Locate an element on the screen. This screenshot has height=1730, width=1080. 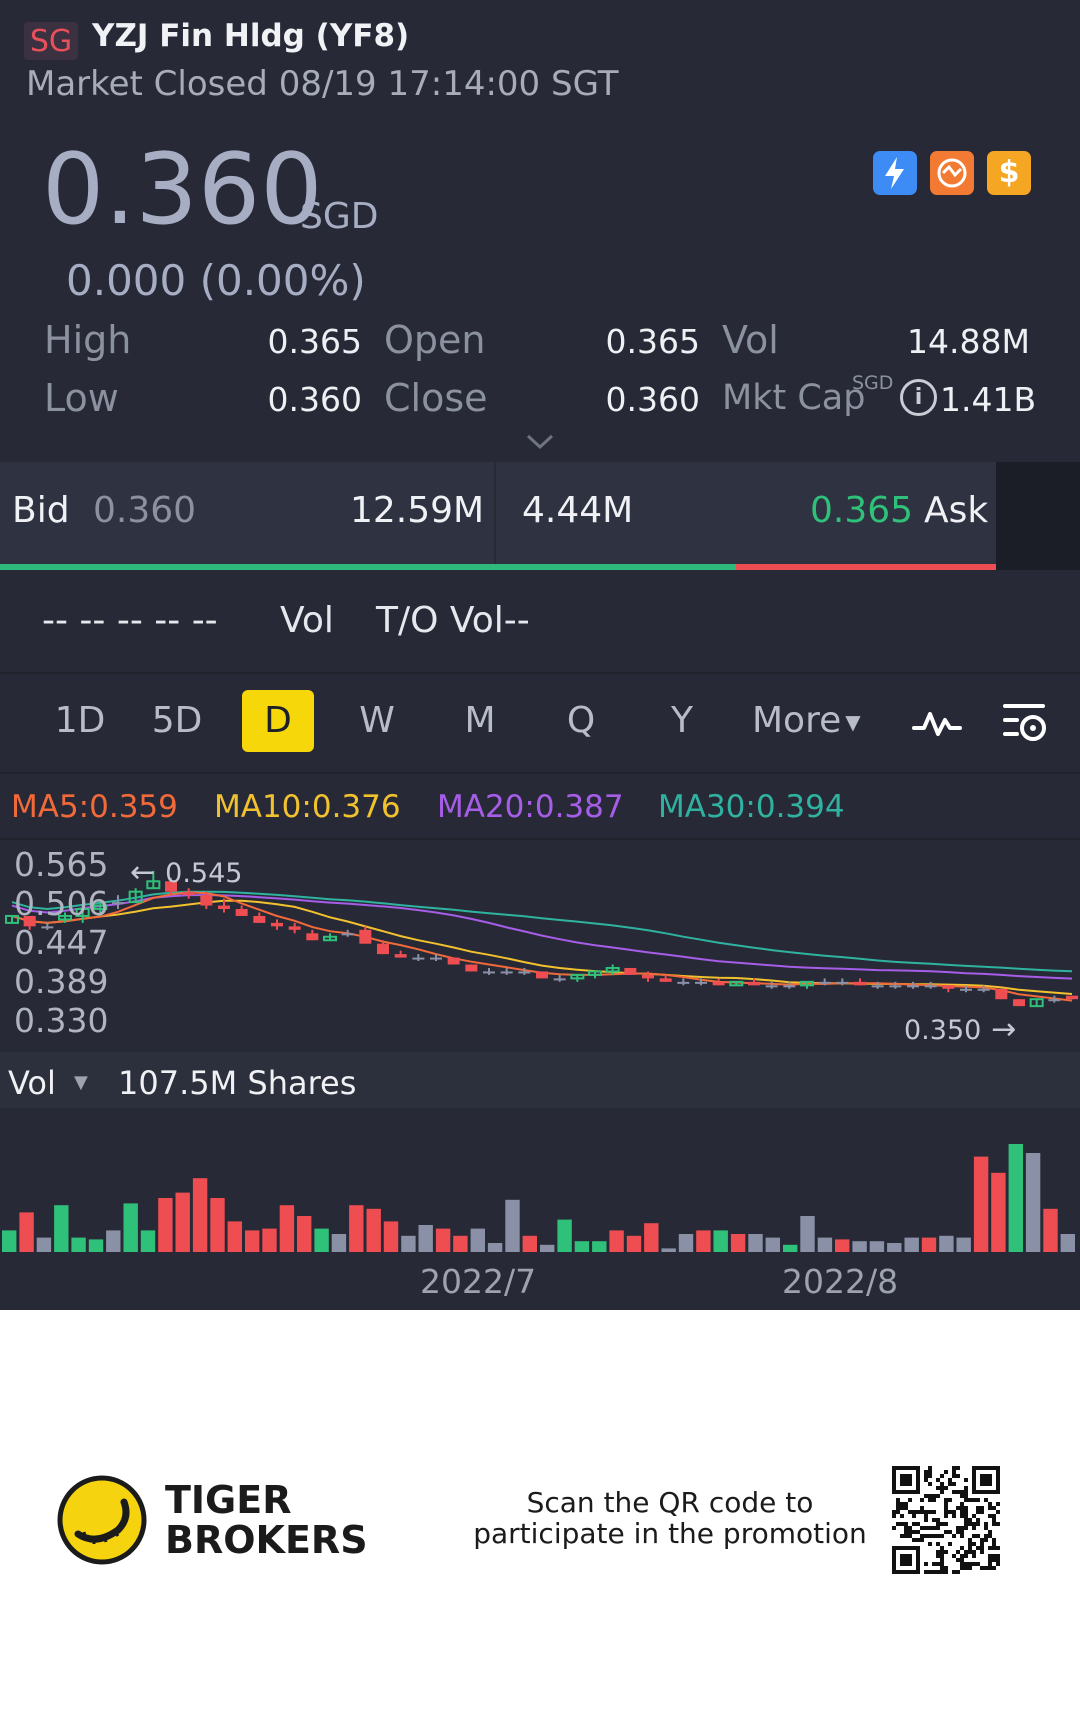
tab-q: Q is located at coordinates (581, 721).